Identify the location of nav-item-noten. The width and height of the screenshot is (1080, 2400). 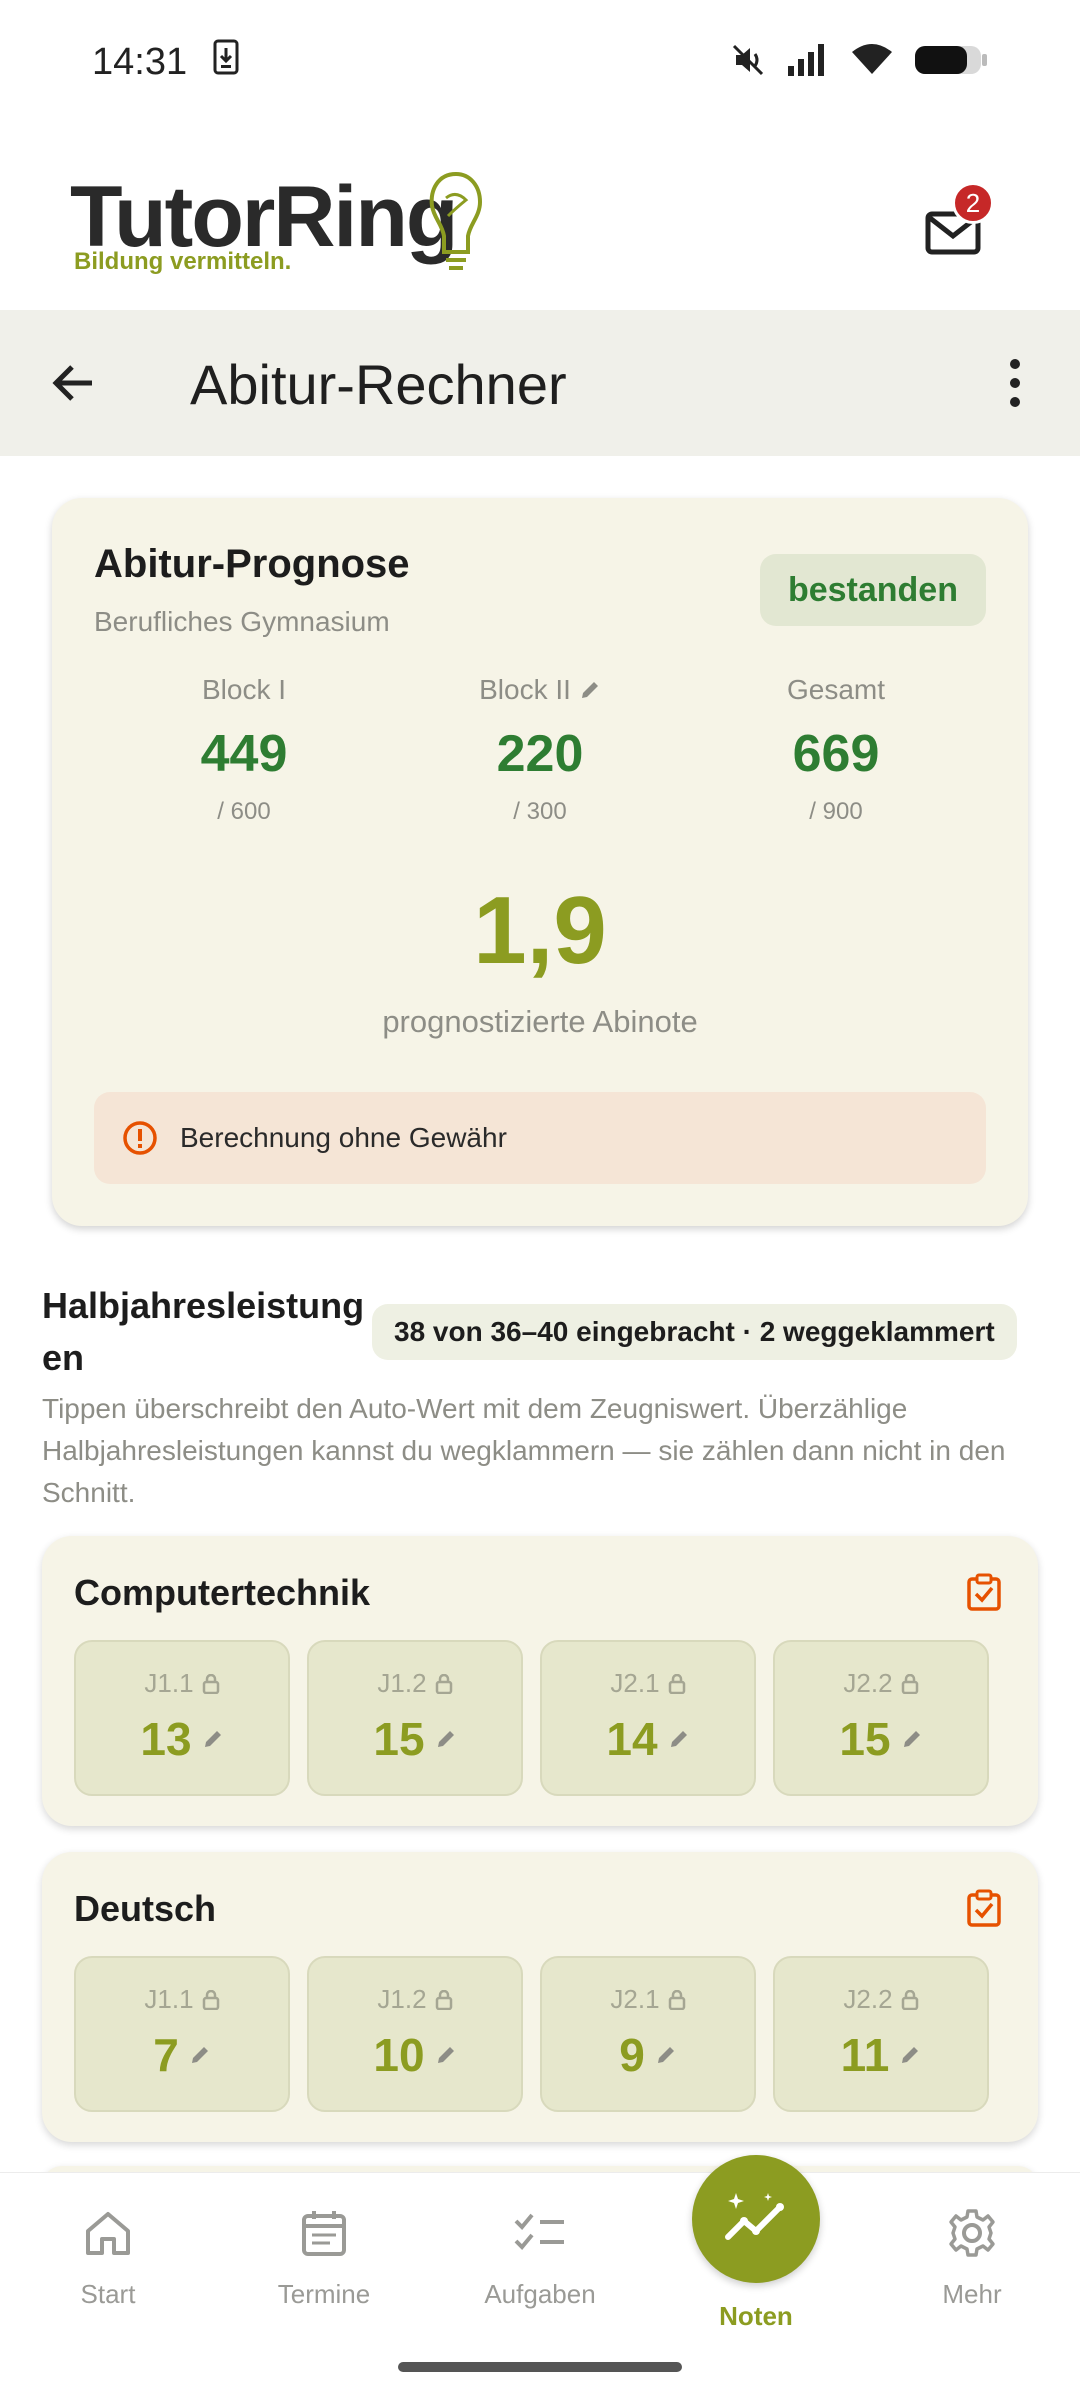
(756, 2219).